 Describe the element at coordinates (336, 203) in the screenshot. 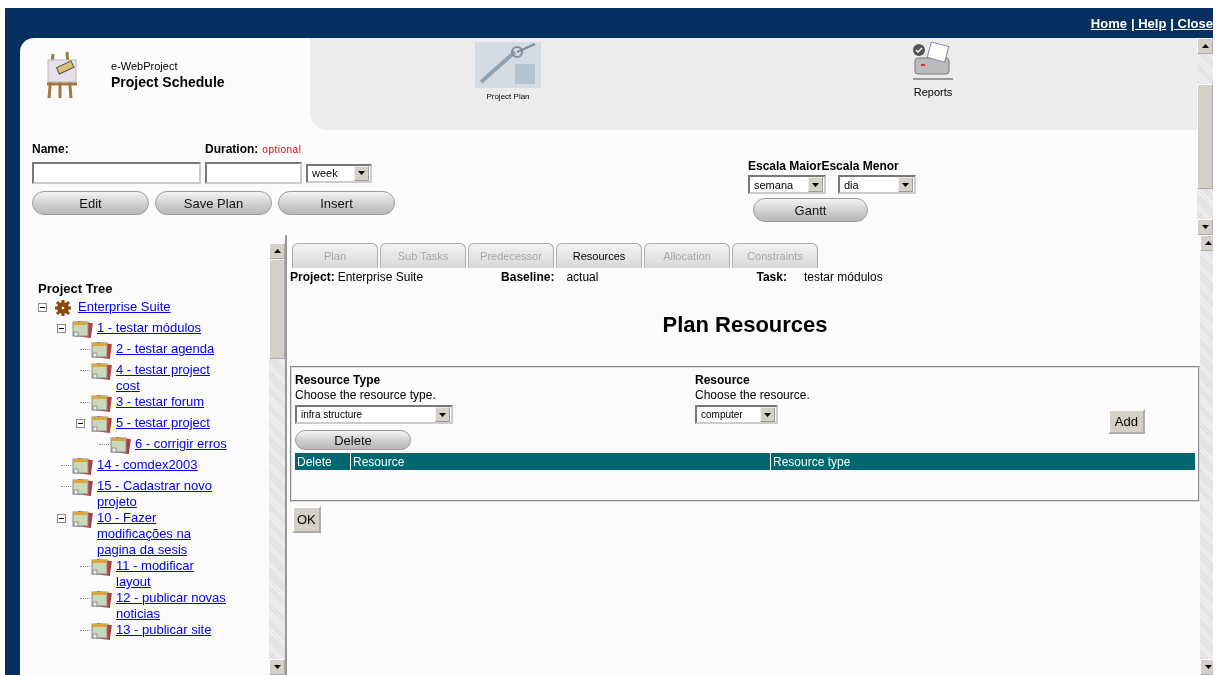

I see `form-button: Insert` at that location.